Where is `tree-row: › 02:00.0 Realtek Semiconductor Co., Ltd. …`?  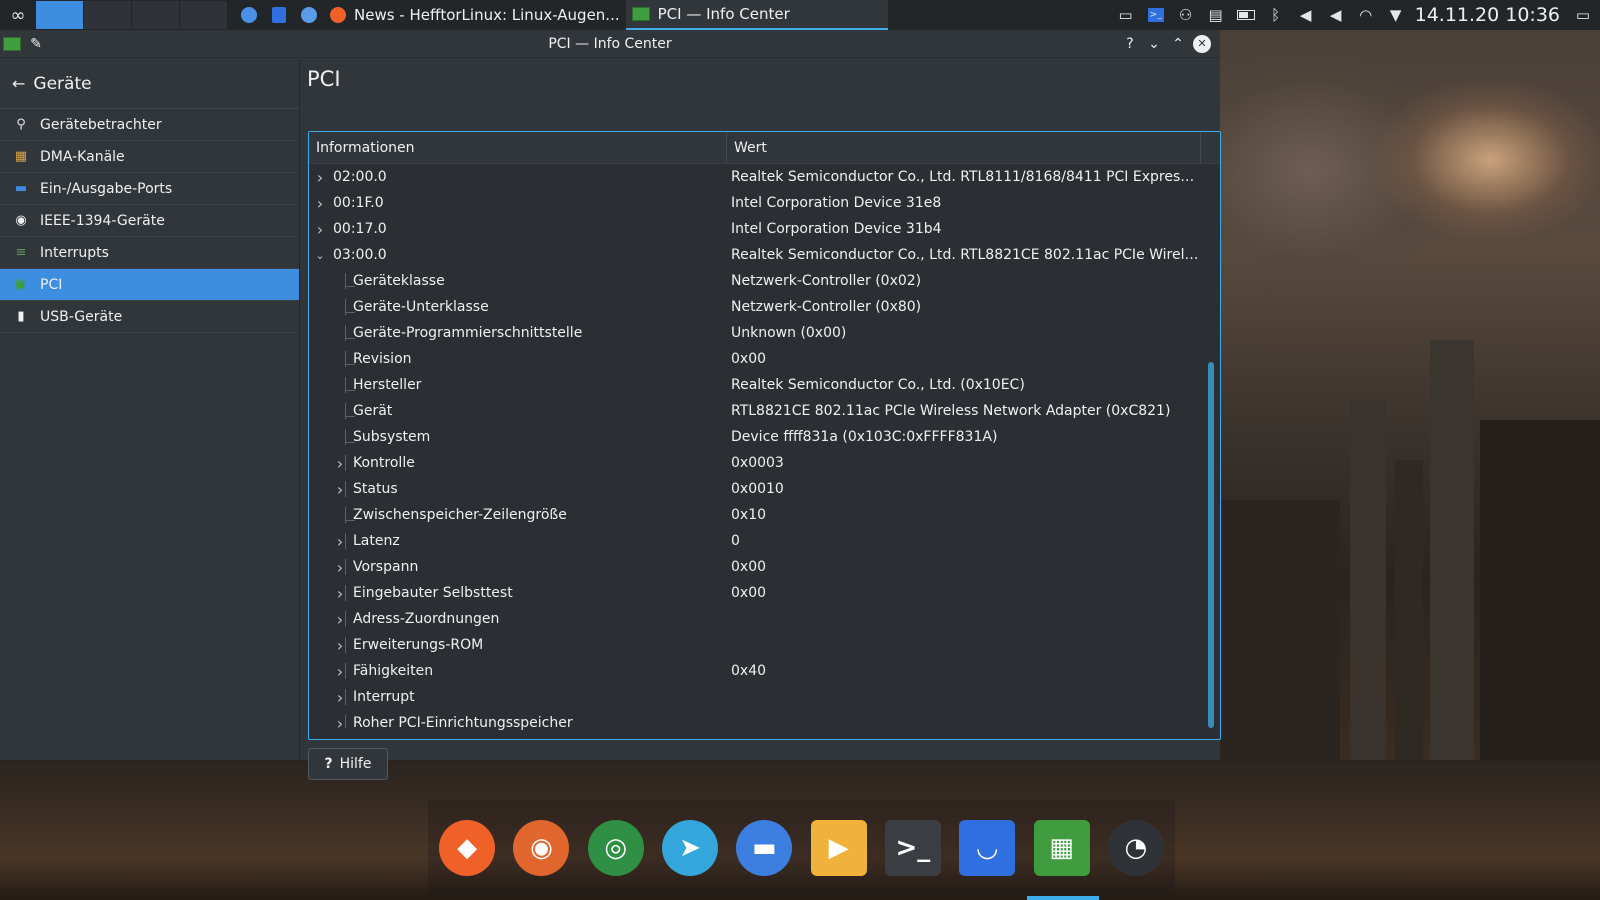
tree-row: › 02:00.0 Realtek Semiconductor Co., Ltd. … is located at coordinates (764, 177).